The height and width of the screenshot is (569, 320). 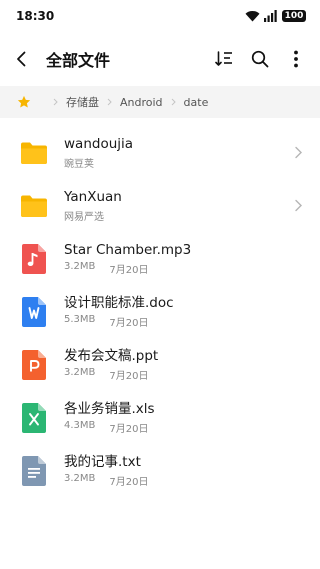 What do you see at coordinates (141, 102) in the screenshot?
I see `breadcrumb-item-android: Android` at bounding box center [141, 102].